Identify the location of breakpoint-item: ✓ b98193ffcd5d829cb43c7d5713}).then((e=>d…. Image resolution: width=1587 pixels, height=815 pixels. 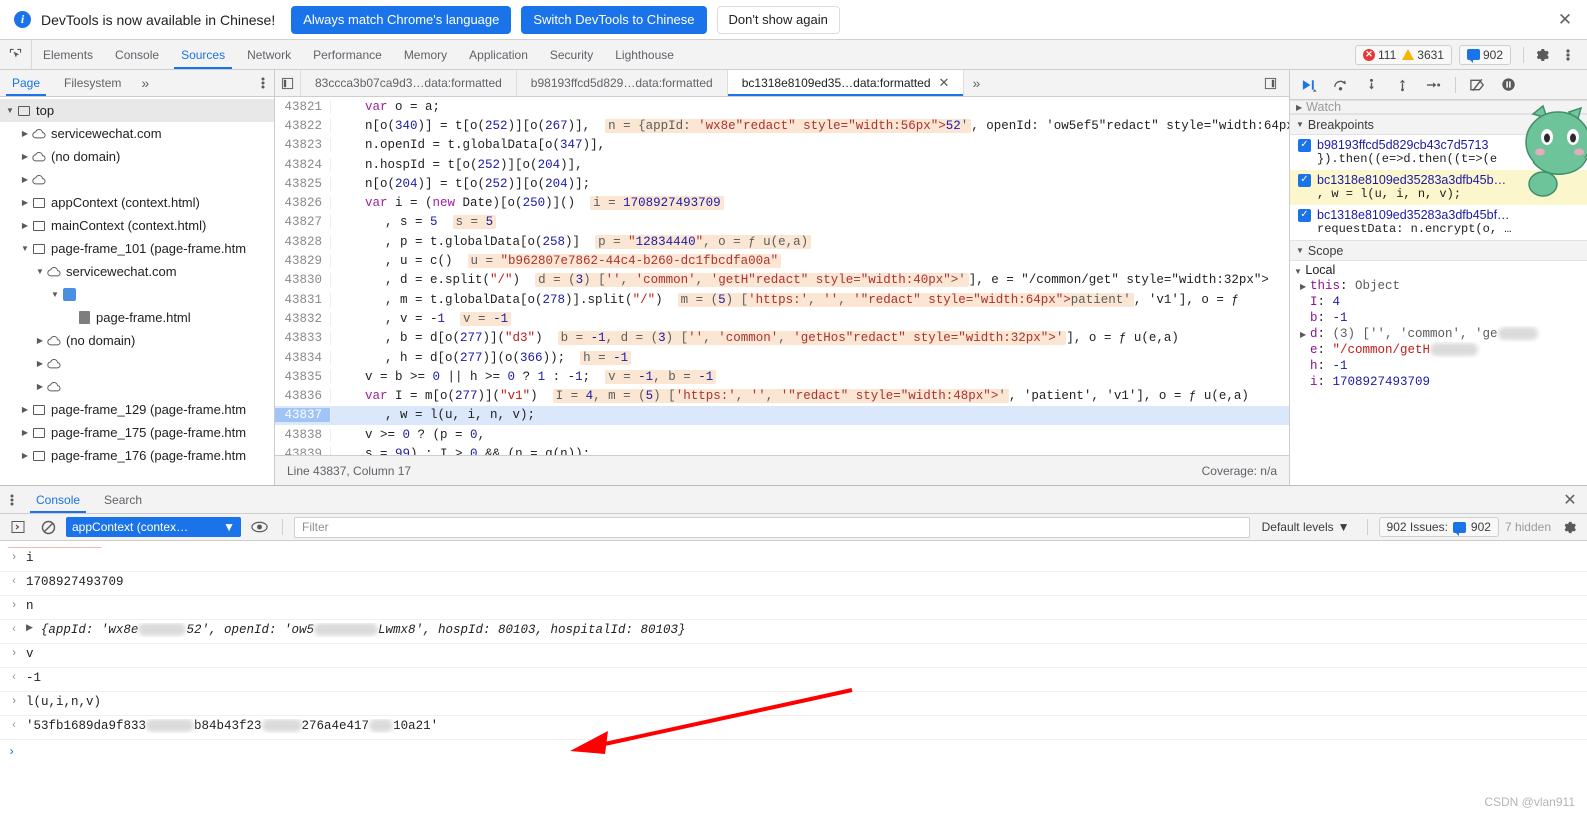
(1438, 152).